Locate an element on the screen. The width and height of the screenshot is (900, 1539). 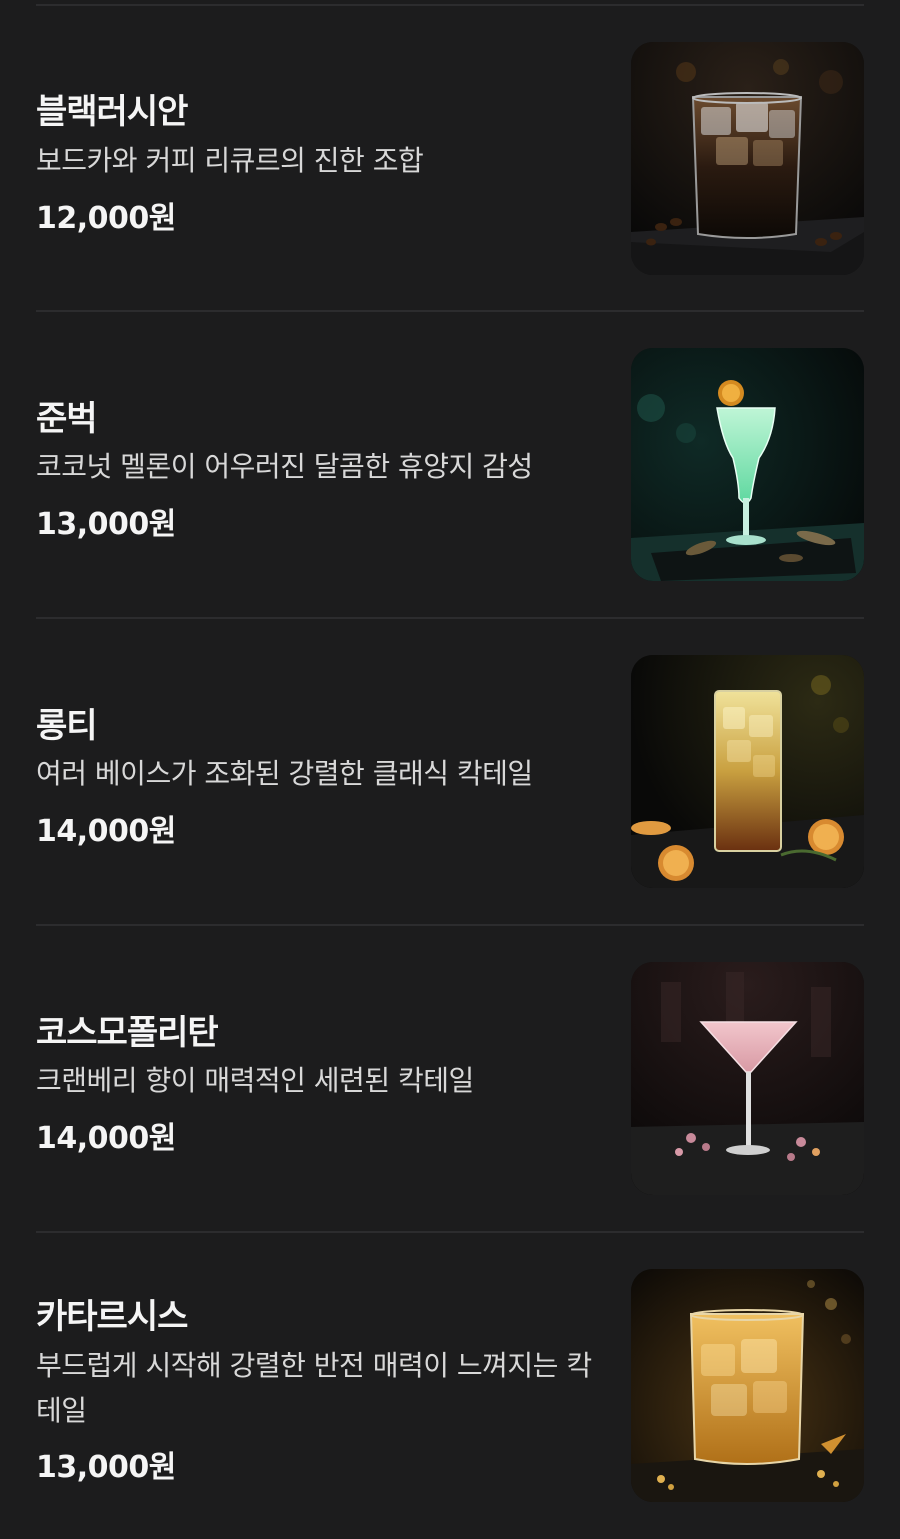
menu-item-name: 롱티 is located at coordinates (67, 726).